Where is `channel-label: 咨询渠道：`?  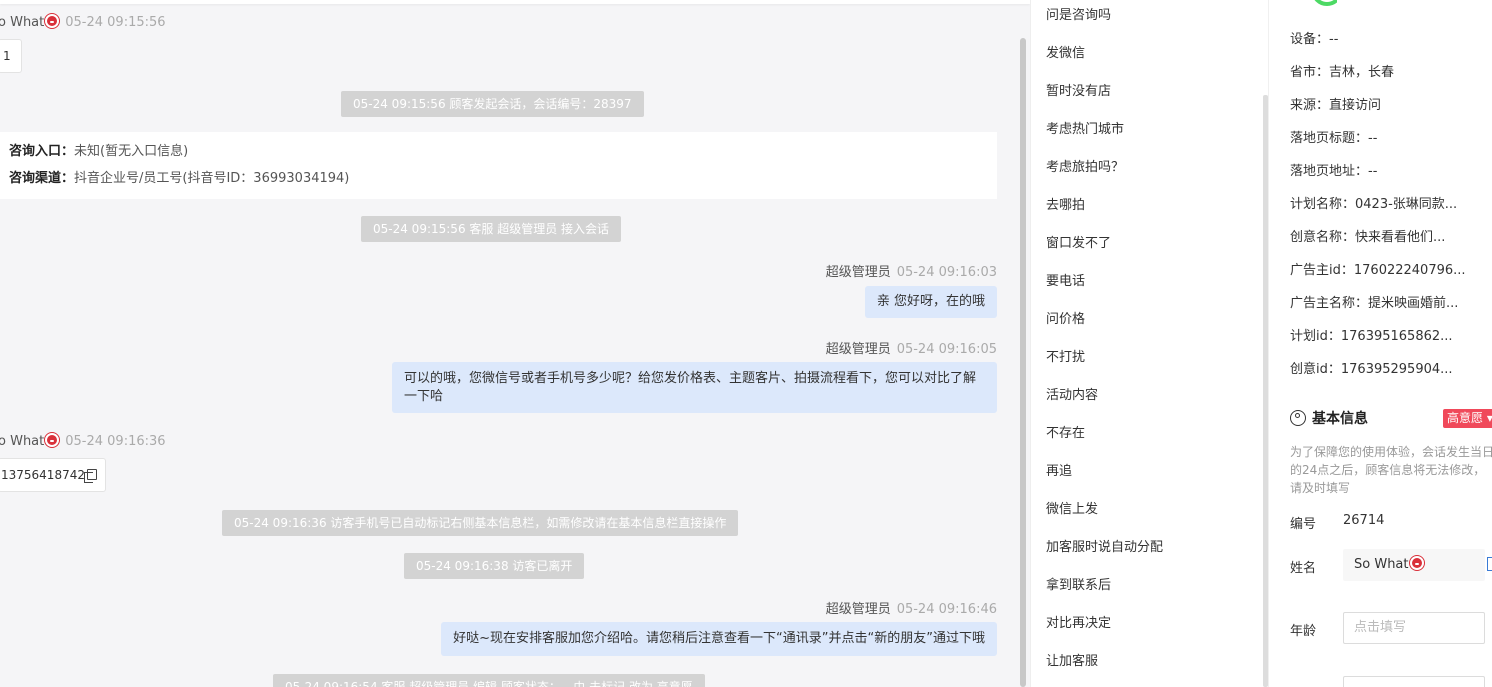 channel-label: 咨询渠道： is located at coordinates (42, 178).